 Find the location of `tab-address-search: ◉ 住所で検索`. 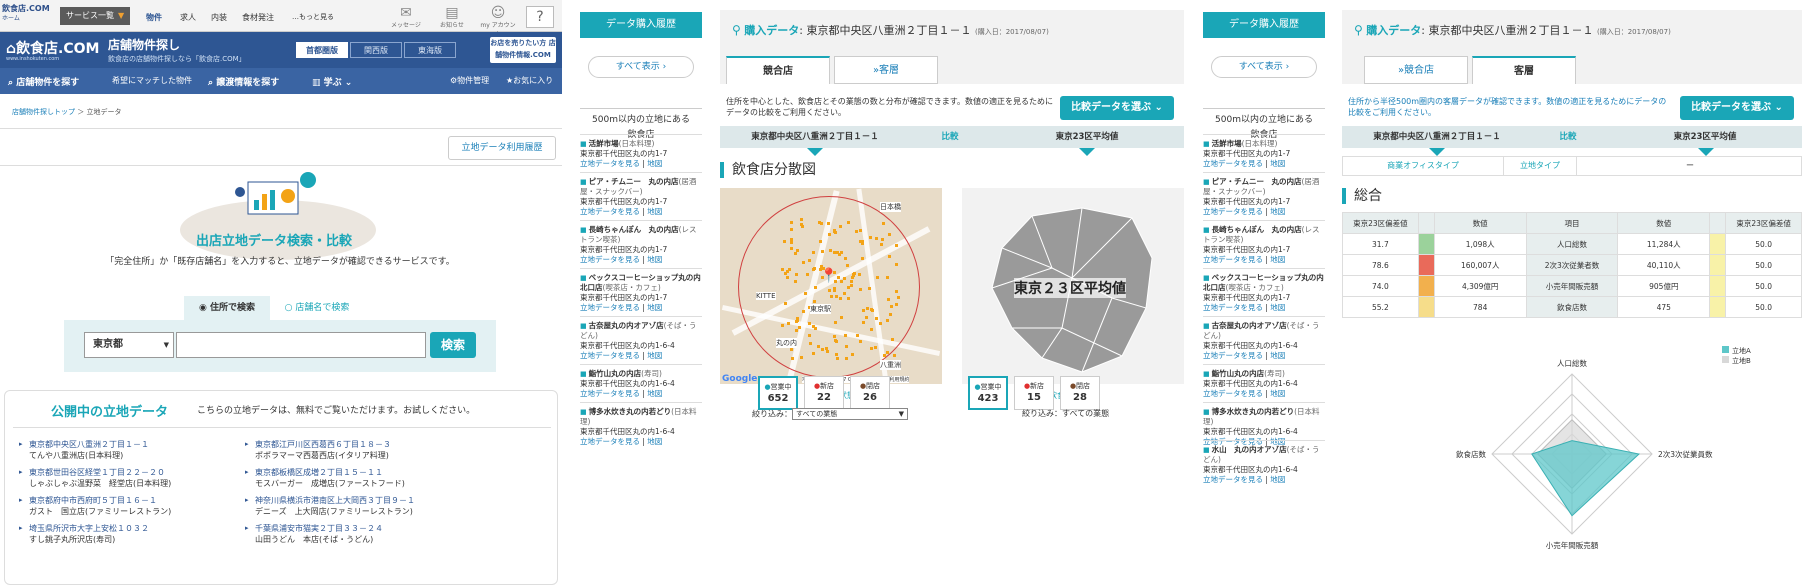

tab-address-search: ◉ 住所で検索 is located at coordinates (227, 308).